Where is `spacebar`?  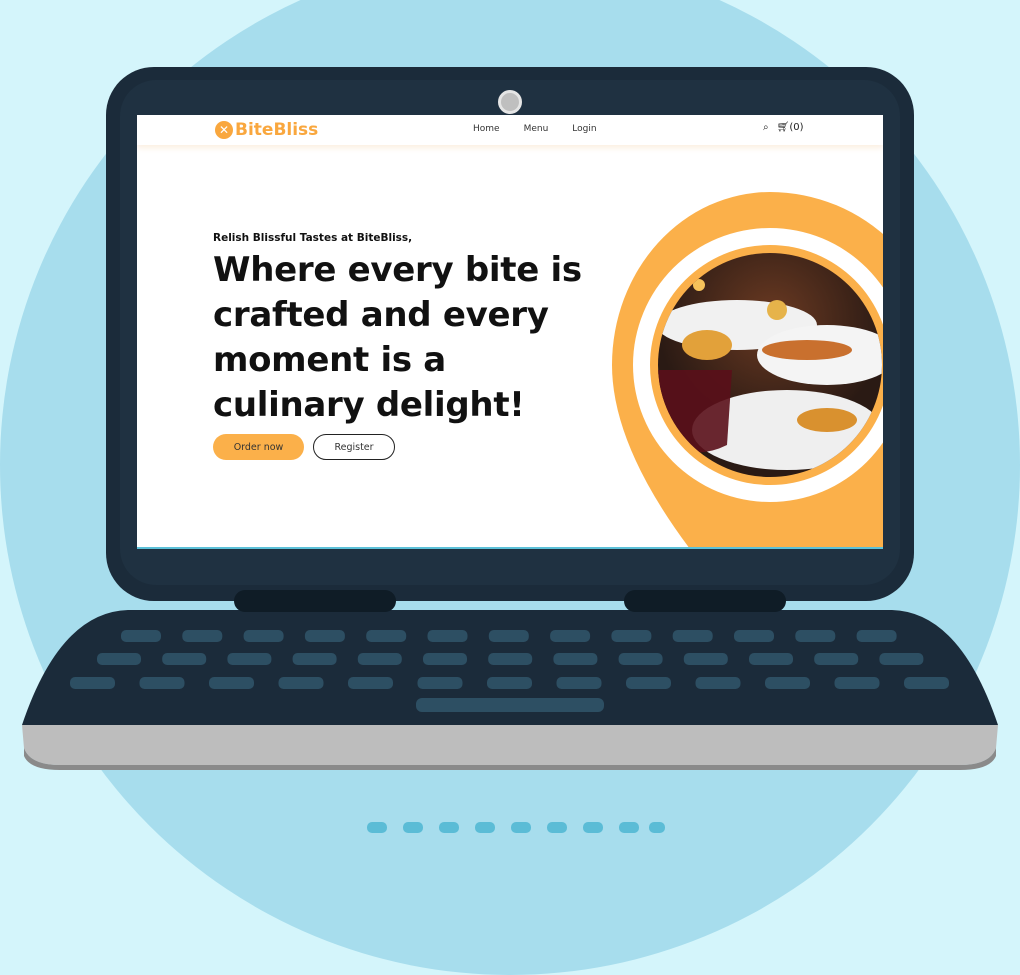 spacebar is located at coordinates (510, 705).